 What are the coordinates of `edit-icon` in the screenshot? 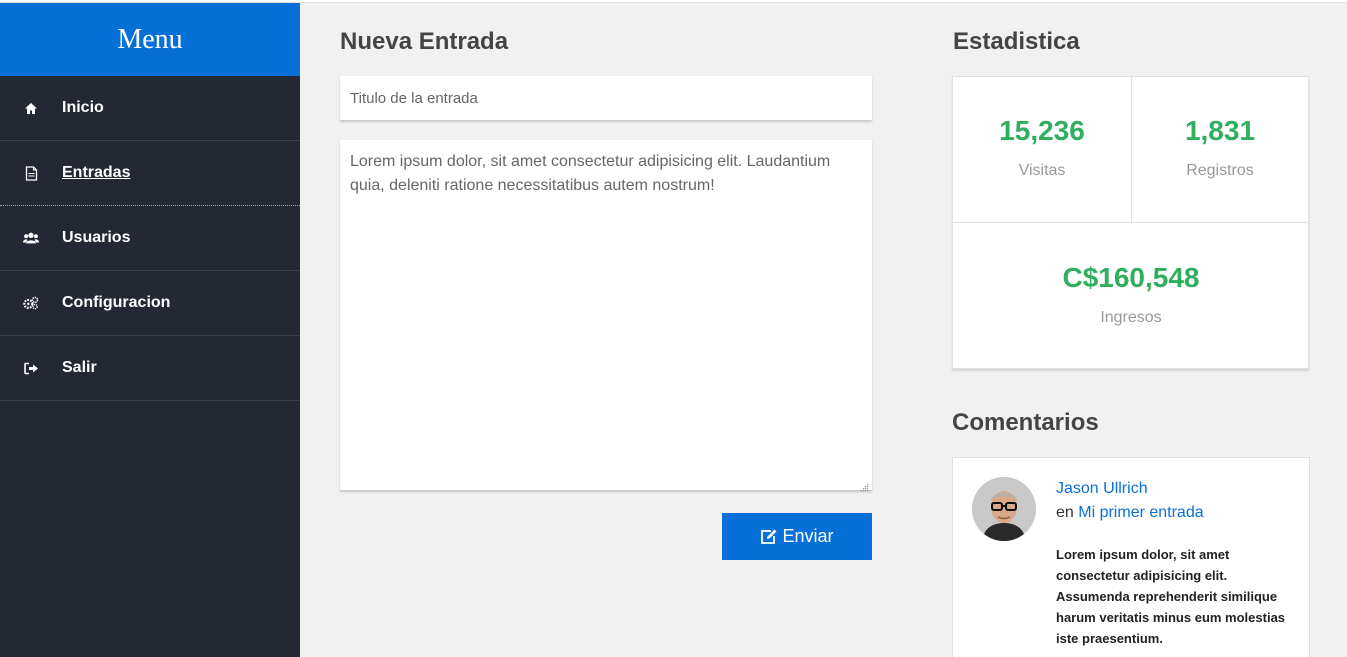 It's located at (769, 537).